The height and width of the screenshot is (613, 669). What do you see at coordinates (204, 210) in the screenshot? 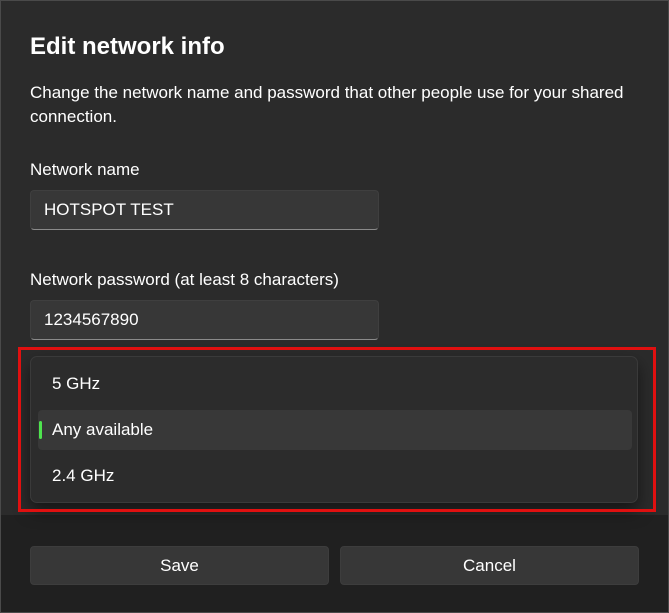
I see `network-name-input: HOTSPOT TEST` at bounding box center [204, 210].